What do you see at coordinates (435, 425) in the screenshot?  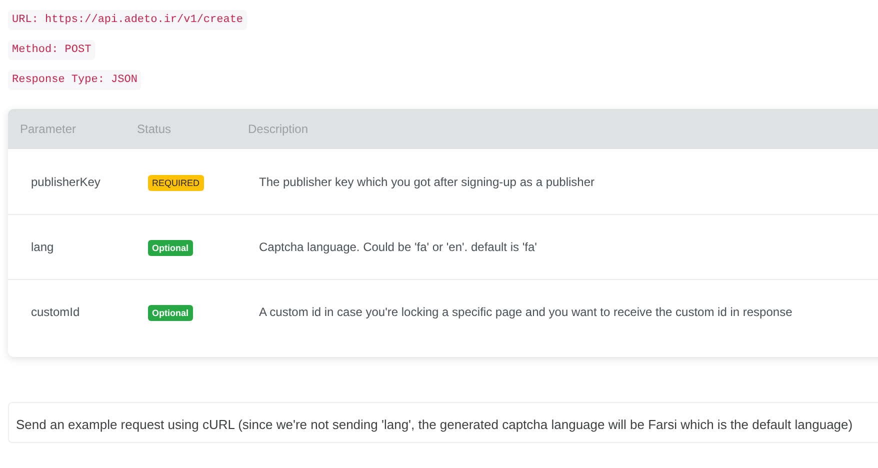 I see `note-text: Send an example request using cURL (since we're not sending 'lang', the generated captcha language will be Farsi which is the default language)` at bounding box center [435, 425].